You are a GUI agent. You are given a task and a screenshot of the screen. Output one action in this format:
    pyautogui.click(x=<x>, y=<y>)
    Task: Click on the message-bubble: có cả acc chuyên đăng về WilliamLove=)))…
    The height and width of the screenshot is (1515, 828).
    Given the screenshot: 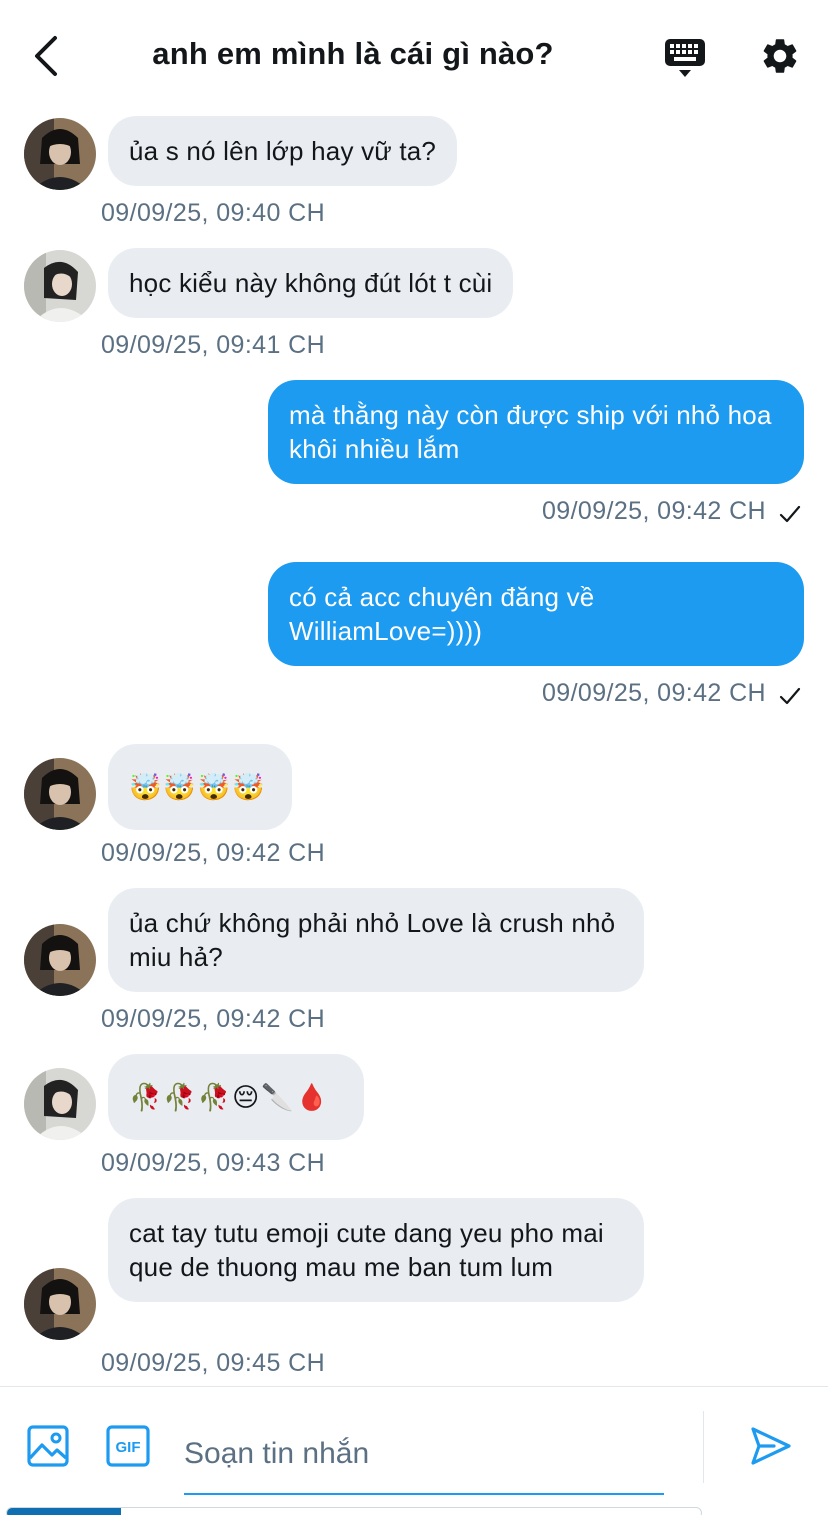 What is the action you would take?
    pyautogui.click(x=536, y=614)
    